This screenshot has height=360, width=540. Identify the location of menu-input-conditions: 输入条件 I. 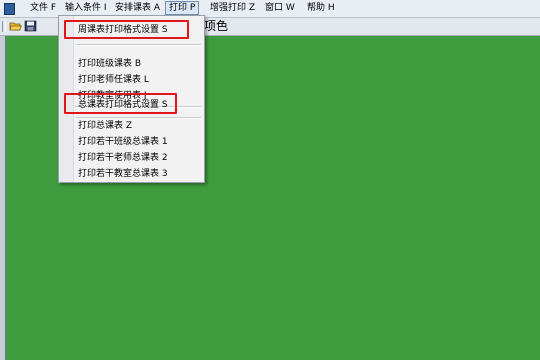
(86, 8).